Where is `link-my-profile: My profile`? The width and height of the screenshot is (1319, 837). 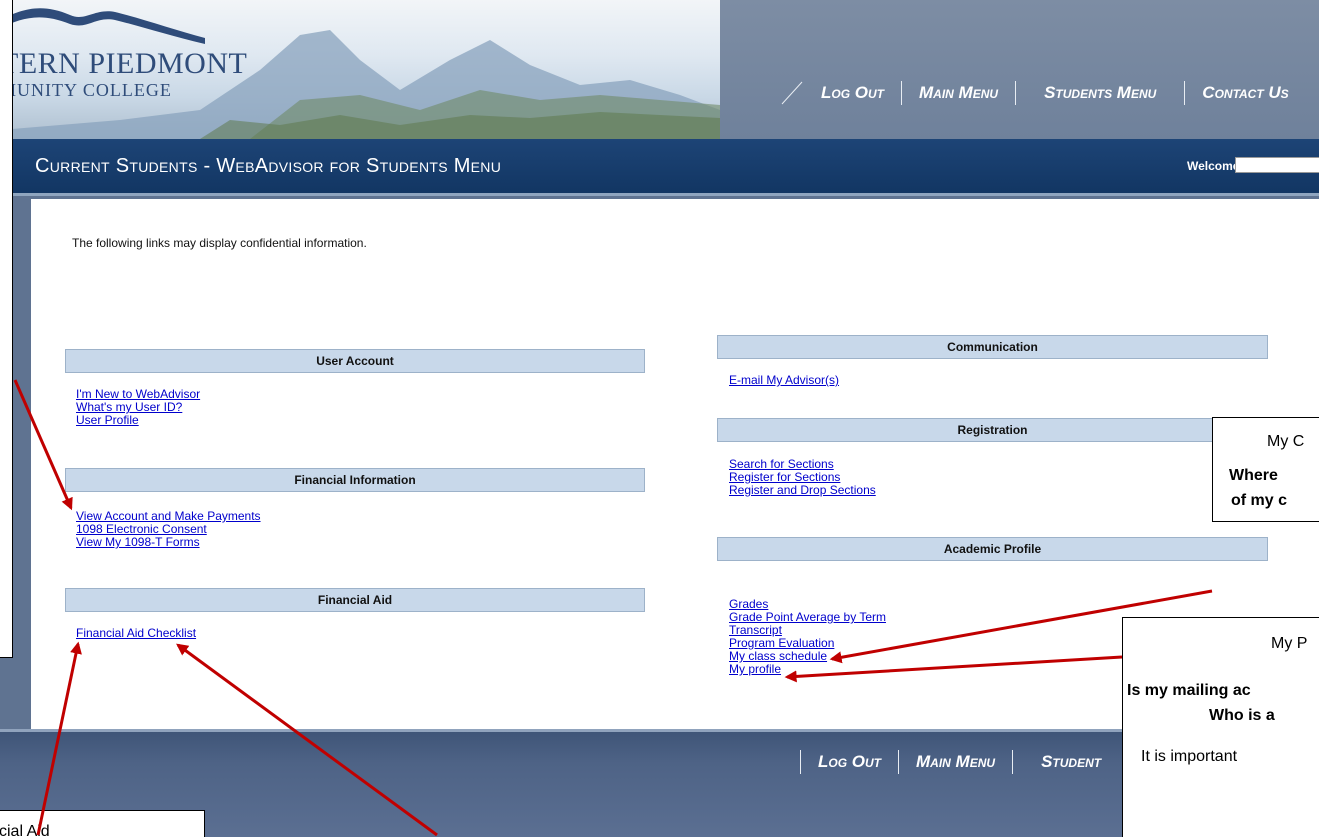 link-my-profile: My profile is located at coordinates (807, 669).